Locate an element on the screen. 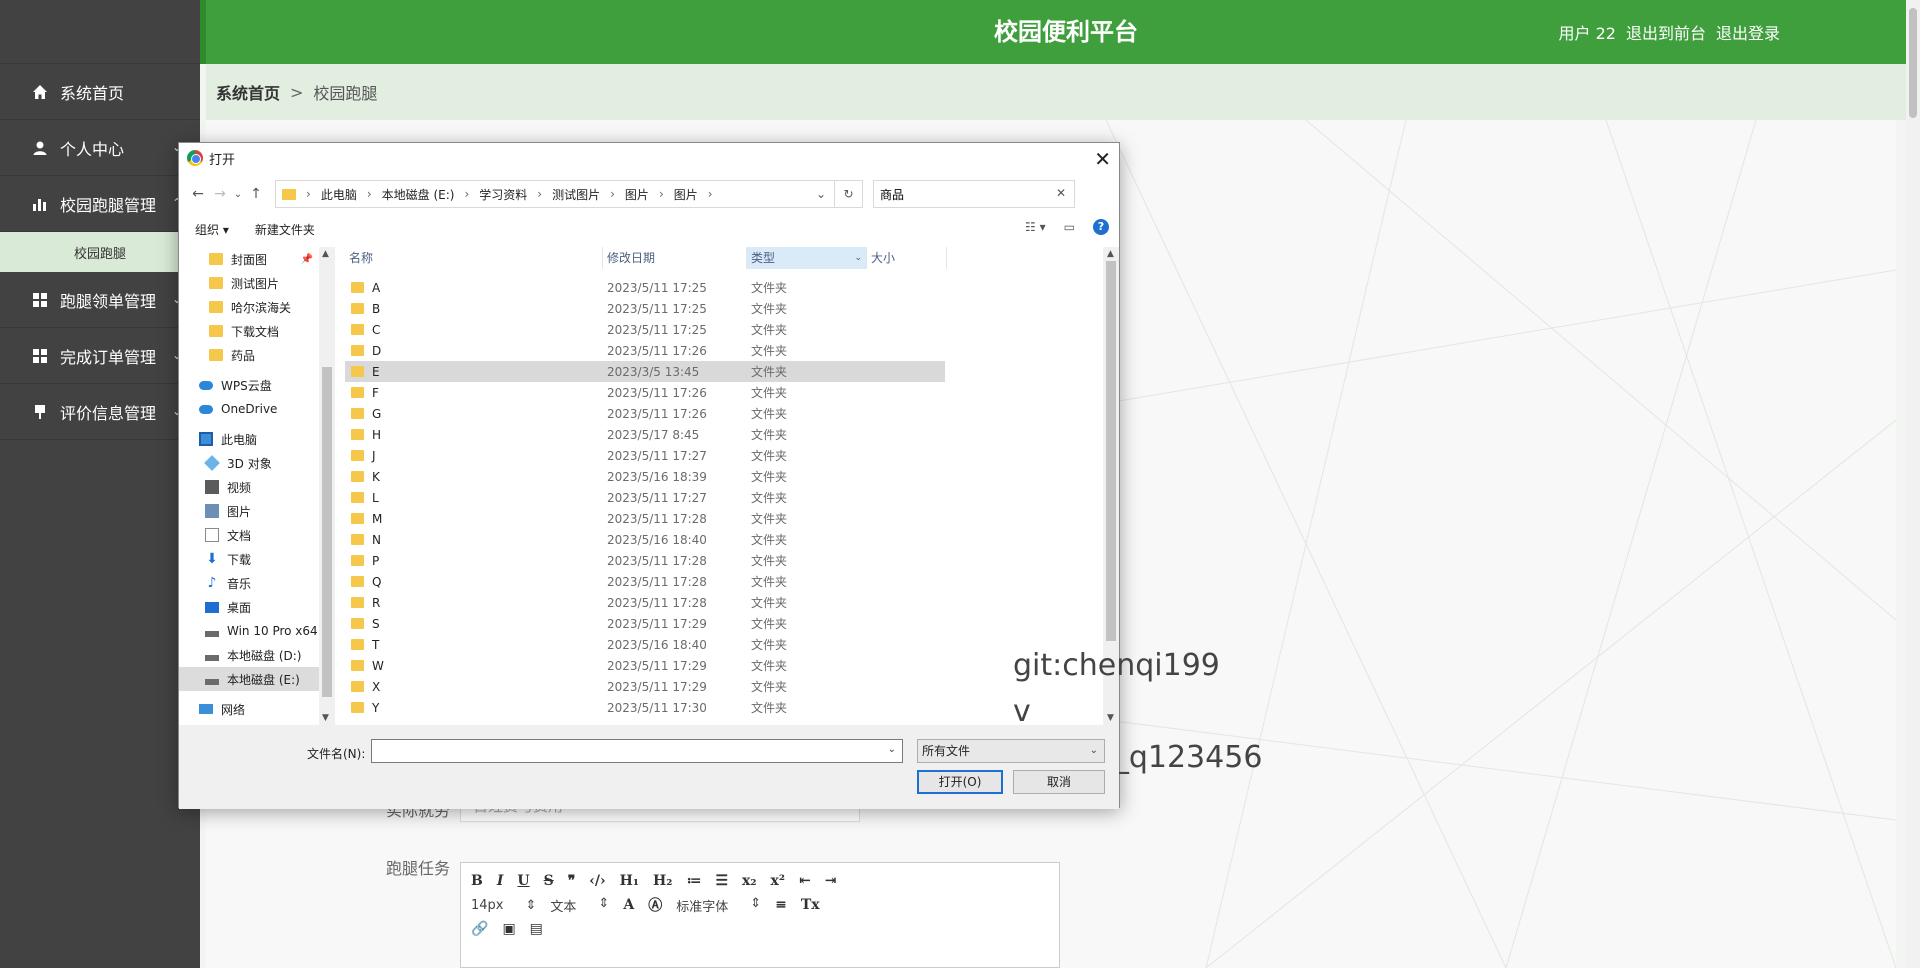 The width and height of the screenshot is (1920, 968). logout-link: 退出登录 is located at coordinates (1748, 32).